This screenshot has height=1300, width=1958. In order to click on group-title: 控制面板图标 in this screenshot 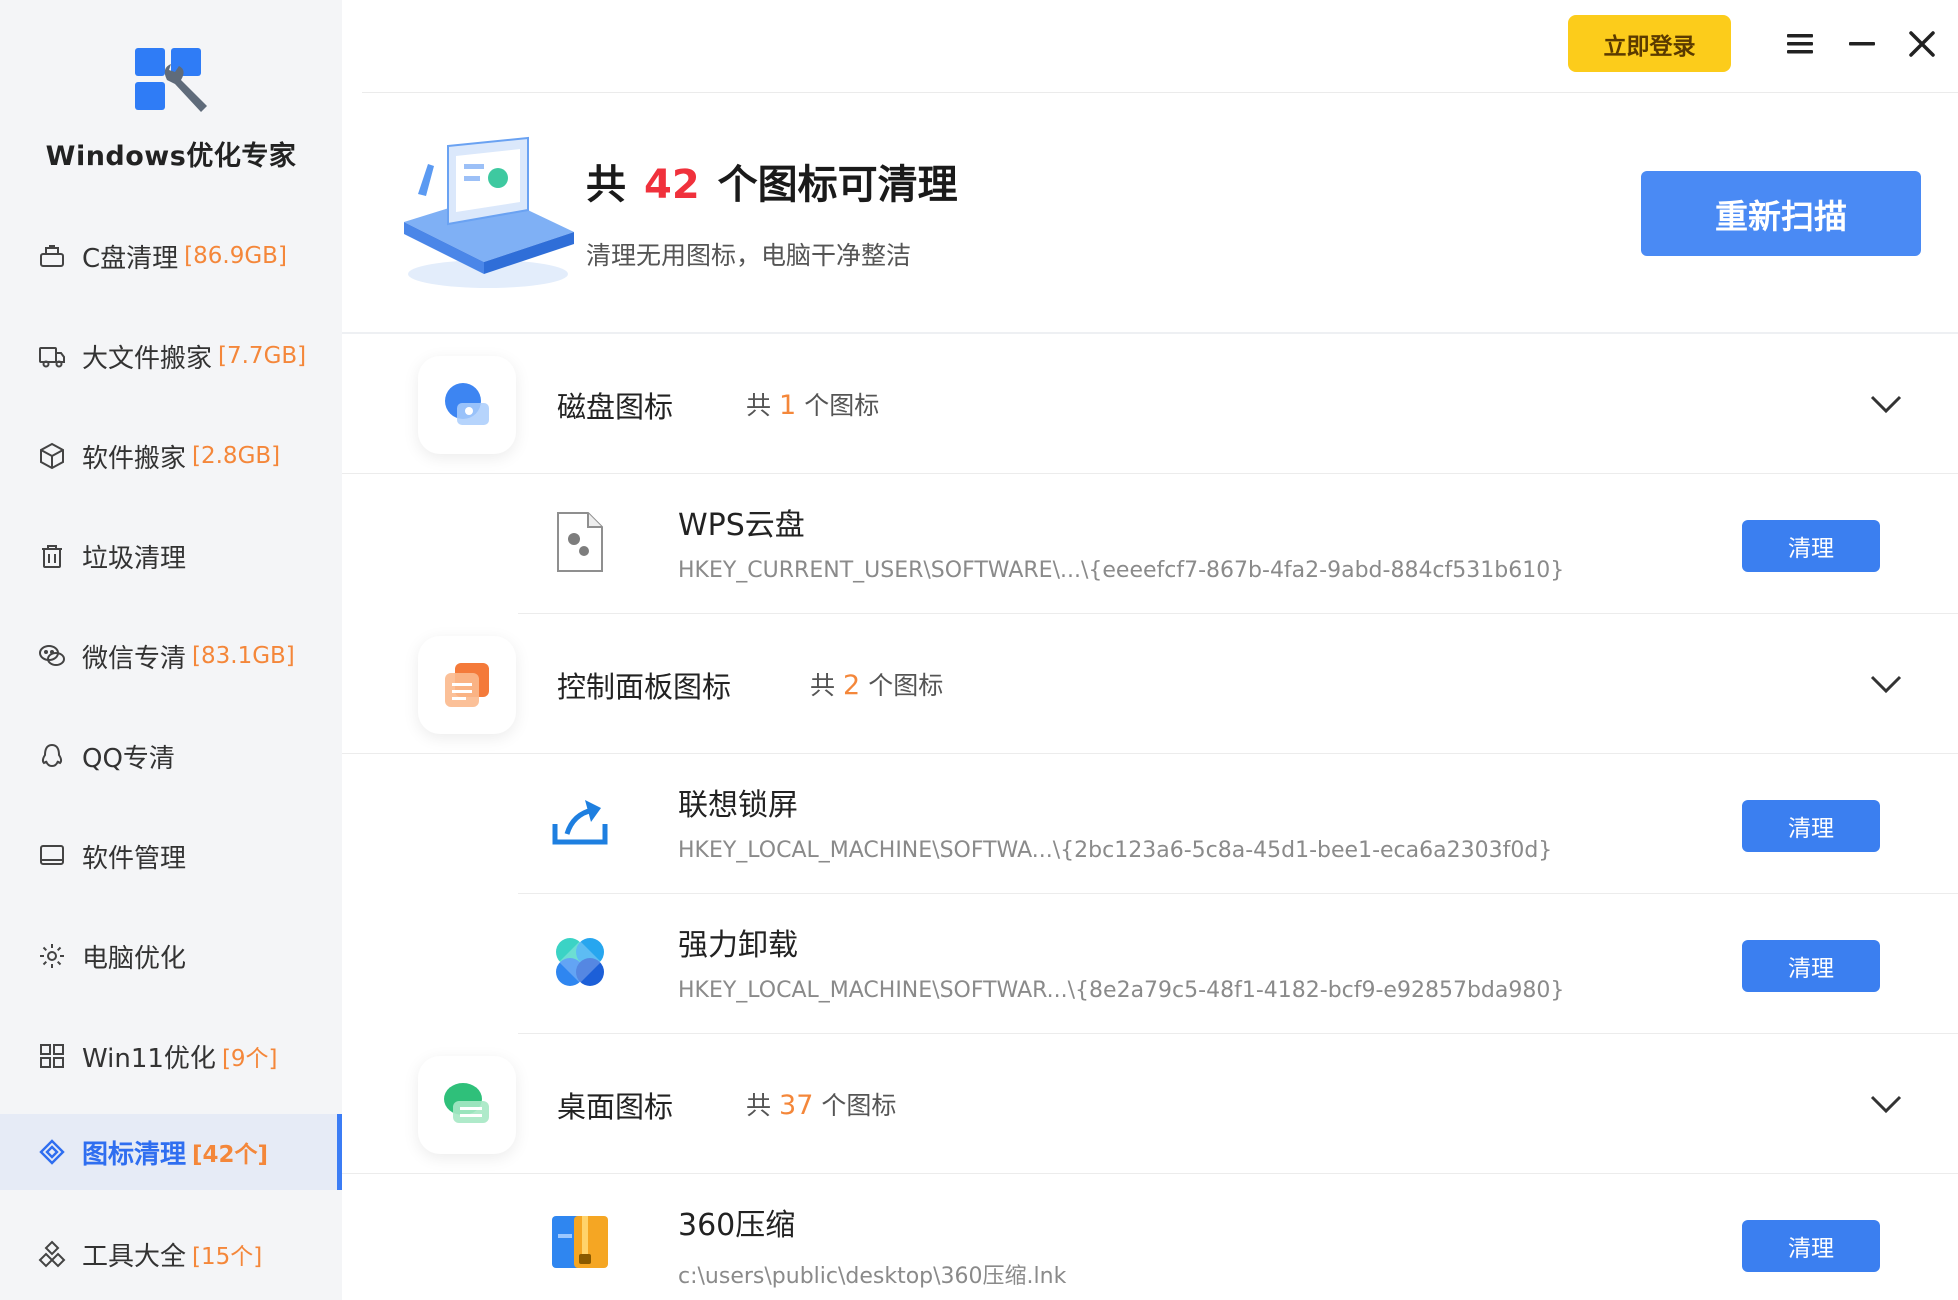, I will do `click(644, 687)`.